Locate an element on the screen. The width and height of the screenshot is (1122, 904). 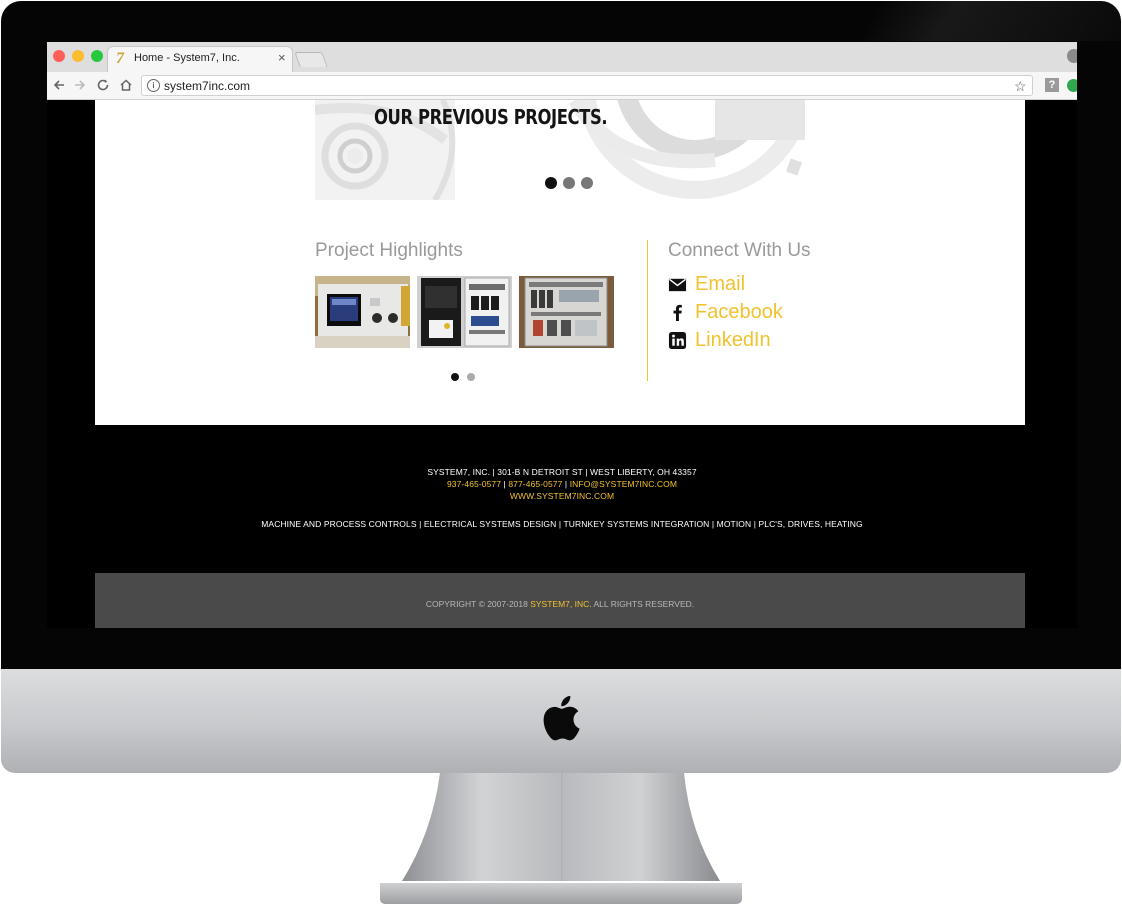
back-arrow-icon is located at coordinates (59, 85).